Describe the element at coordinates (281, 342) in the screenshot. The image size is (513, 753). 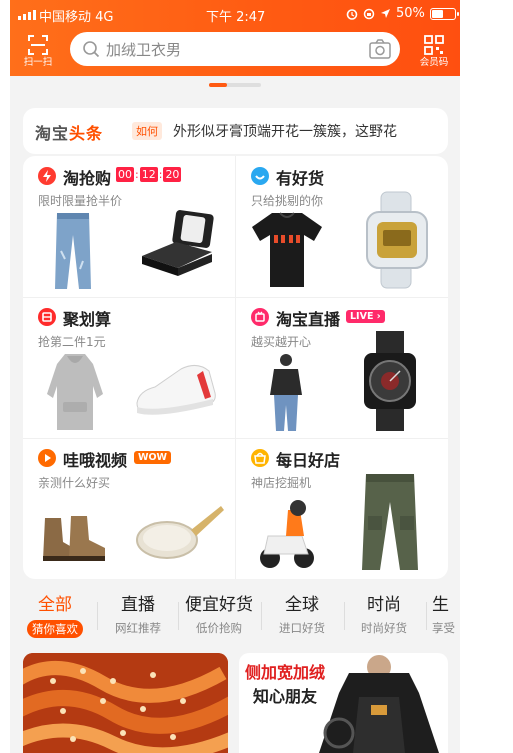
I see `feature-subtitle: 越买越开心` at that location.